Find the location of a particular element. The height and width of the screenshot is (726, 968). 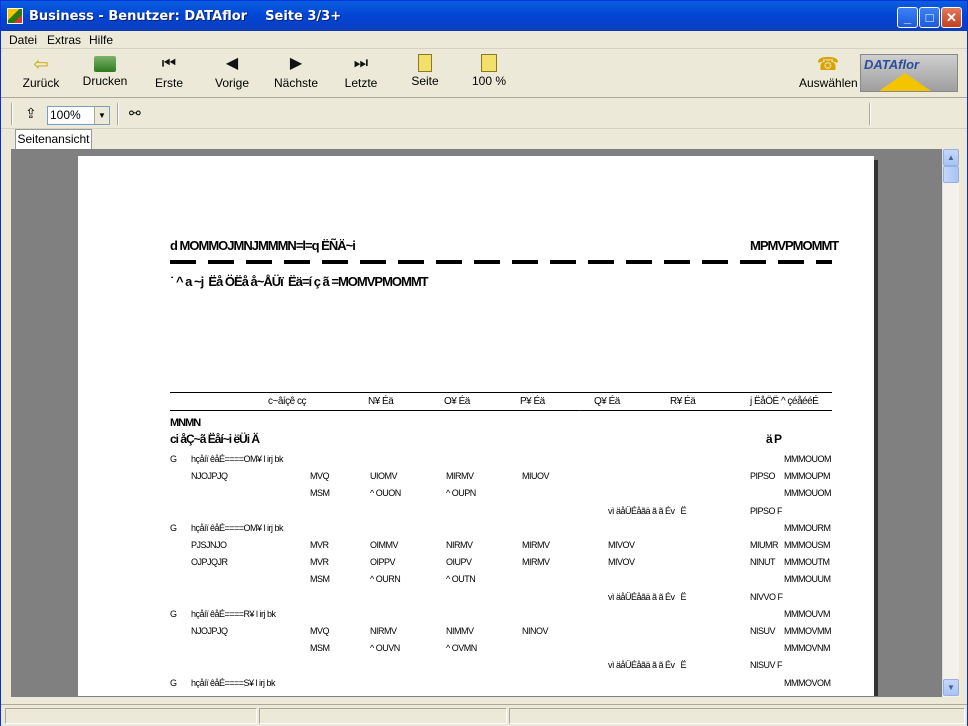

zoom-select: 100% ▼ is located at coordinates (78, 115).